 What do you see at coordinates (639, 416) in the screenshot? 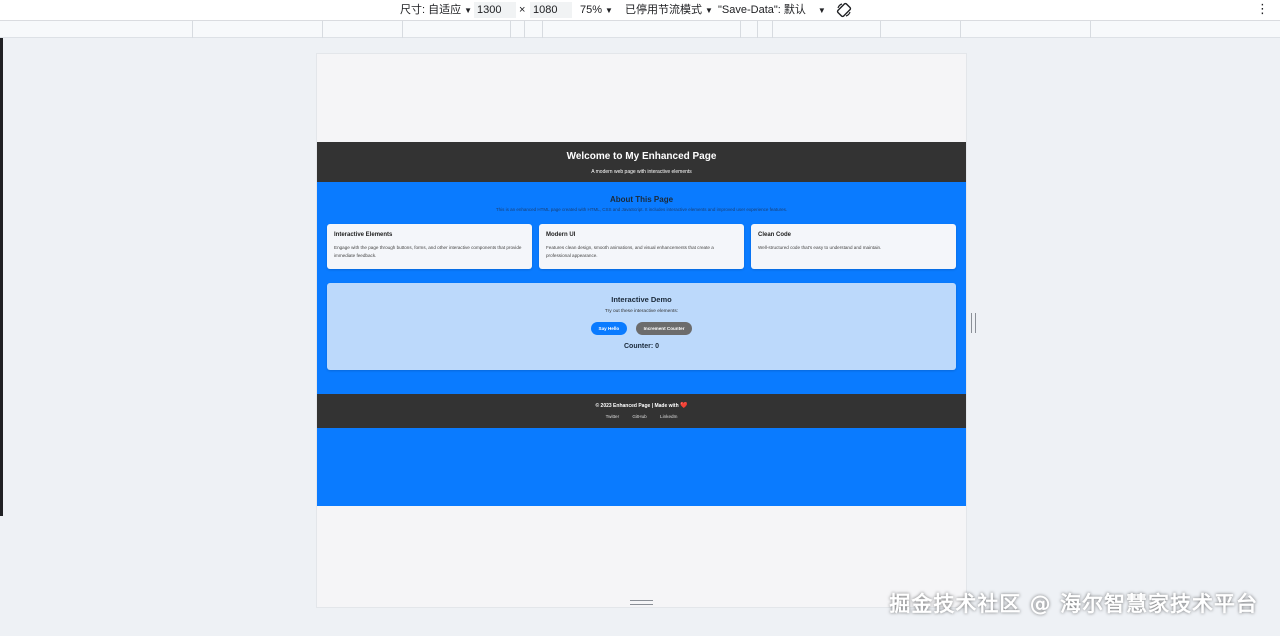
I see `footer-link-github: GitHub` at bounding box center [639, 416].